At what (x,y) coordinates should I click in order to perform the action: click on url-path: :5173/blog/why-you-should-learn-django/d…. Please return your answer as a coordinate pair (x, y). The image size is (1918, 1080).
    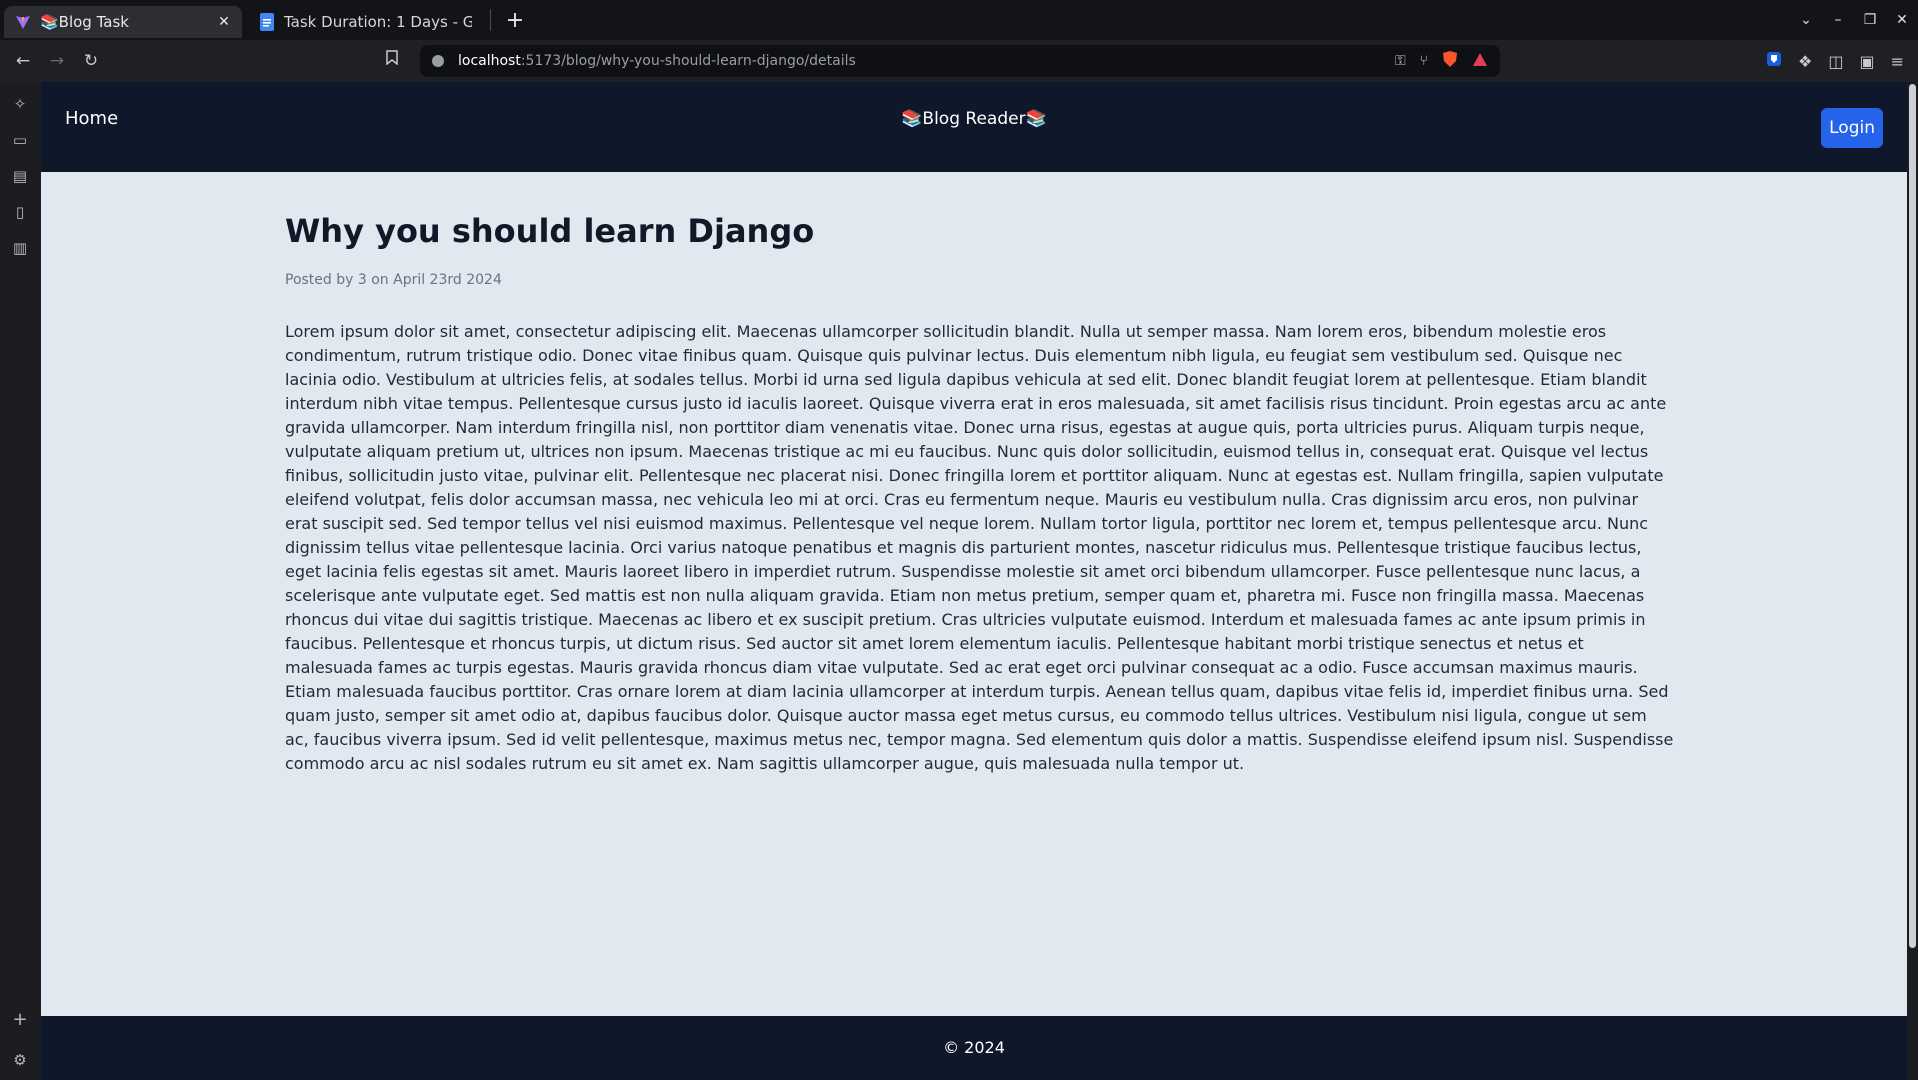
    Looking at the image, I should click on (688, 61).